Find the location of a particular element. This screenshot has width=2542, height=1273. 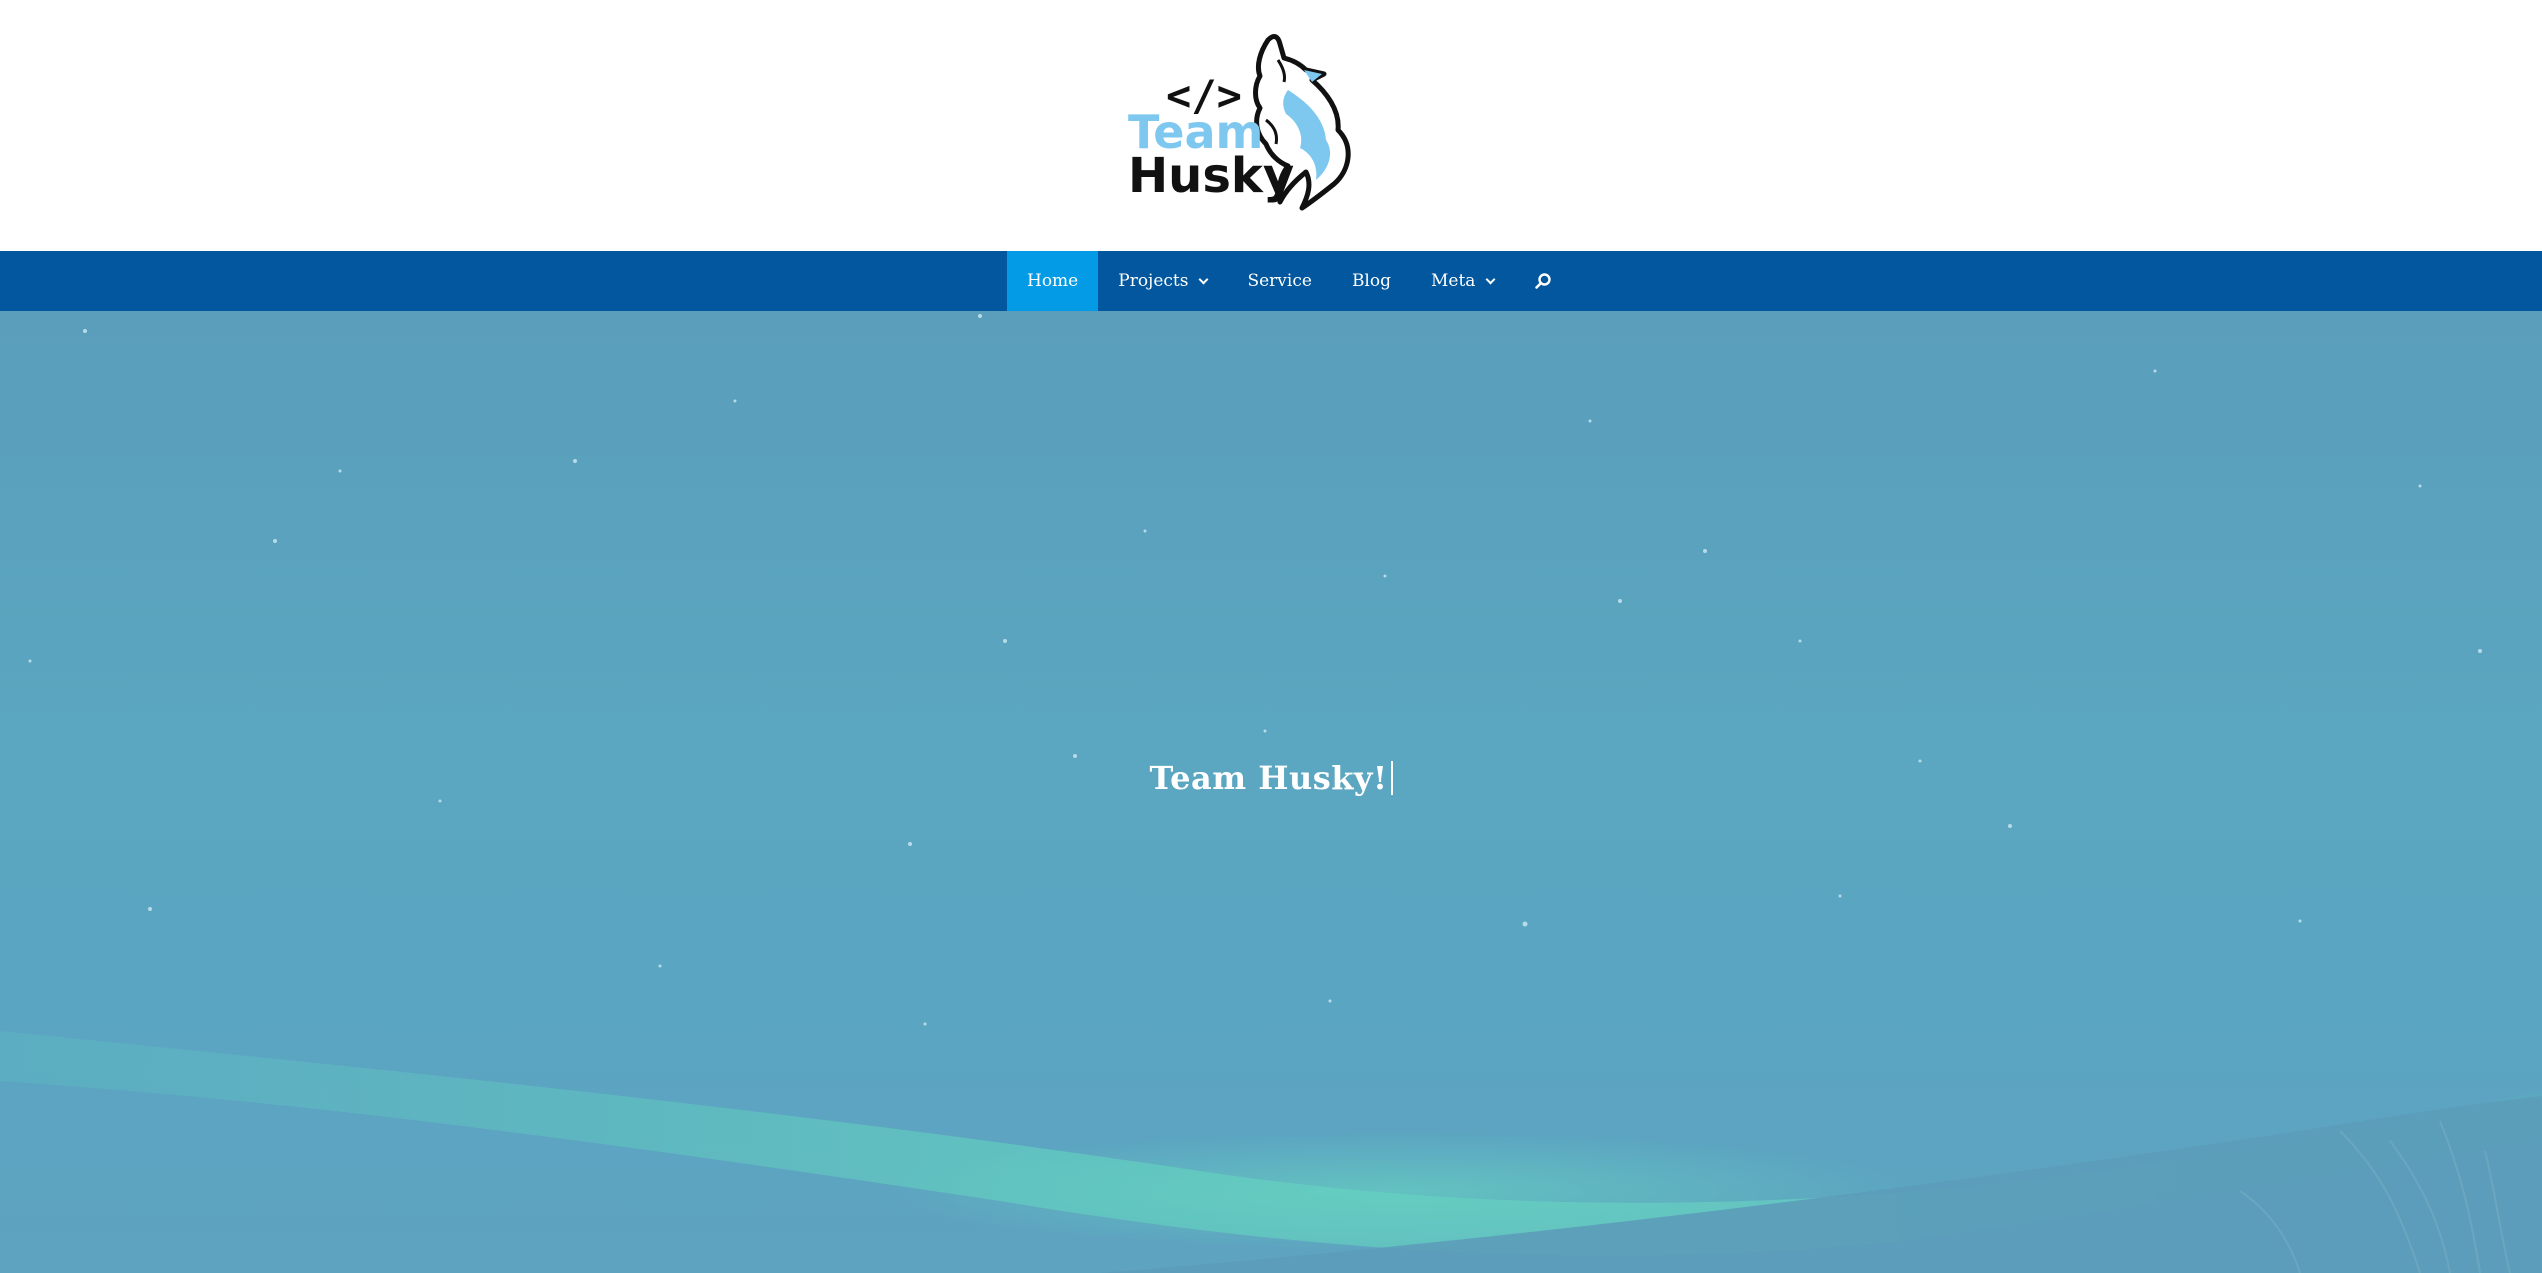

nav-item-label: Blog is located at coordinates (1371, 281).